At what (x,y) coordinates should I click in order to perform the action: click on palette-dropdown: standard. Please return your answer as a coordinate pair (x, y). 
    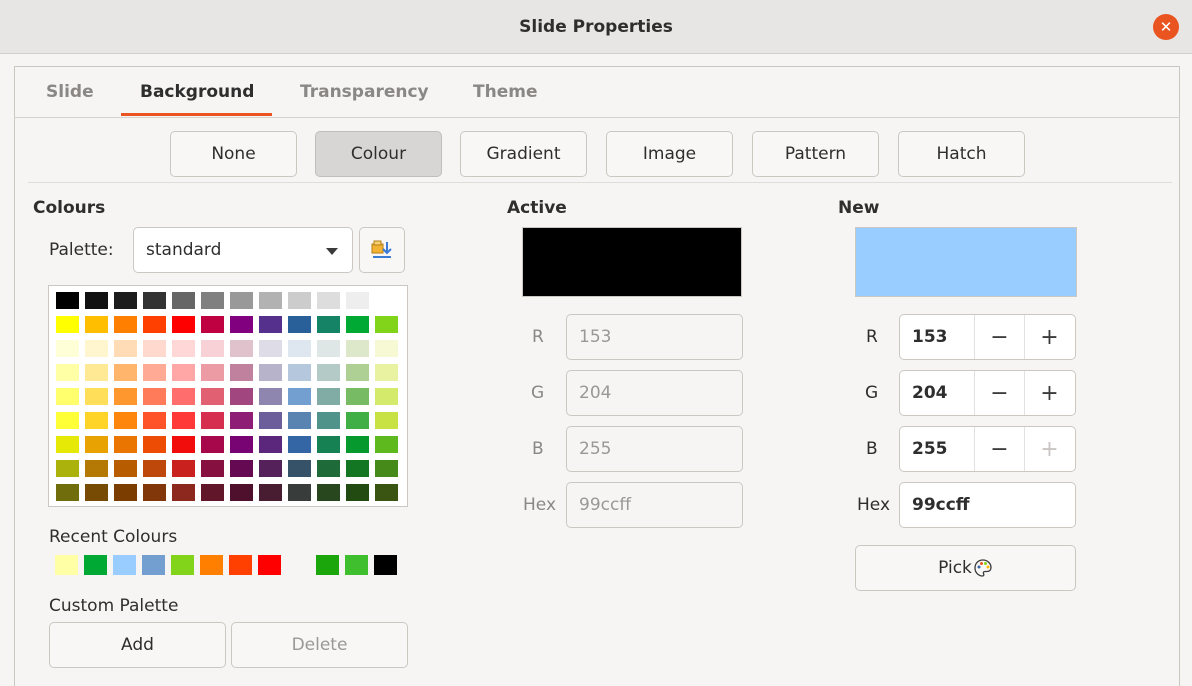
    Looking at the image, I should click on (243, 250).